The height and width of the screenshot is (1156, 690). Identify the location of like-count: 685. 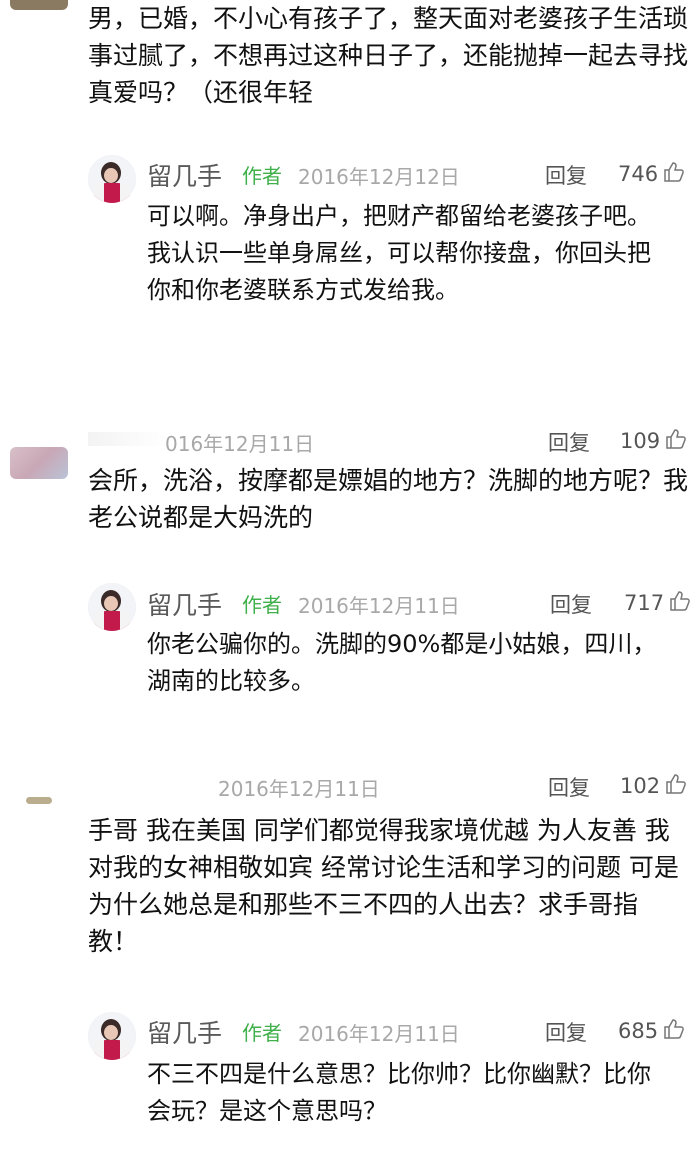
(638, 1031).